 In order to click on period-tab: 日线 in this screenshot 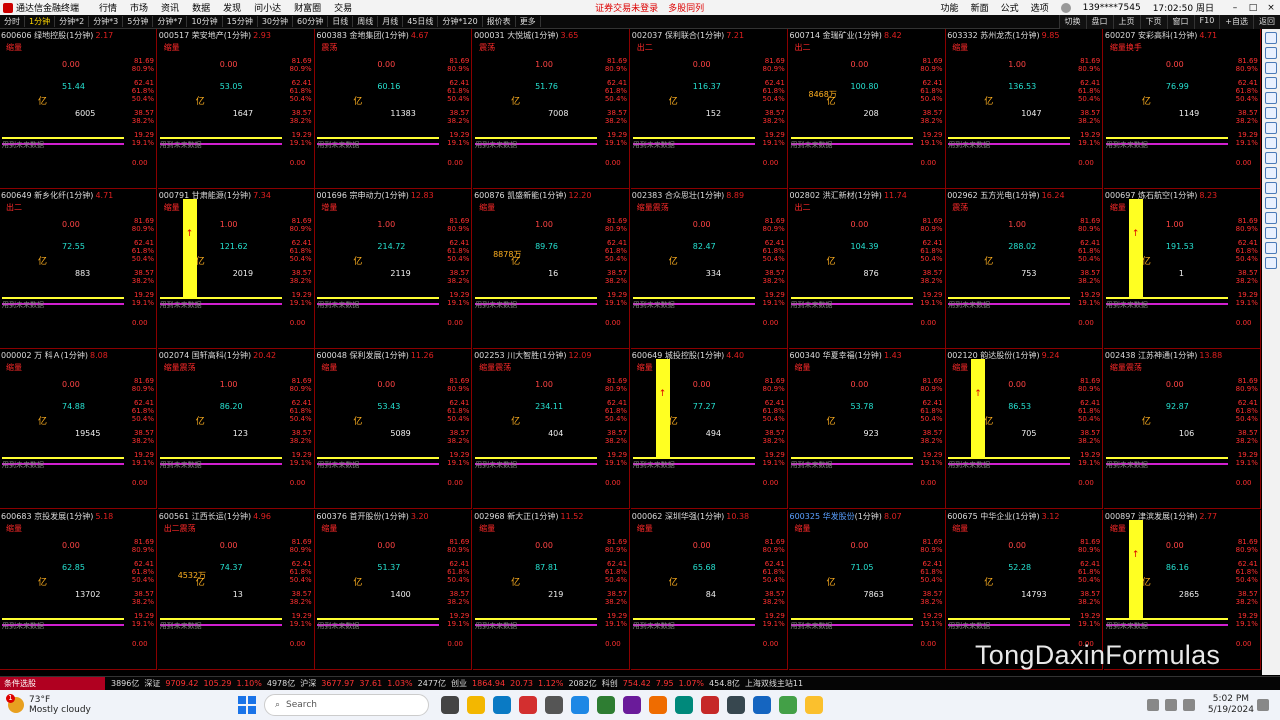, I will do `click(341, 21)`.